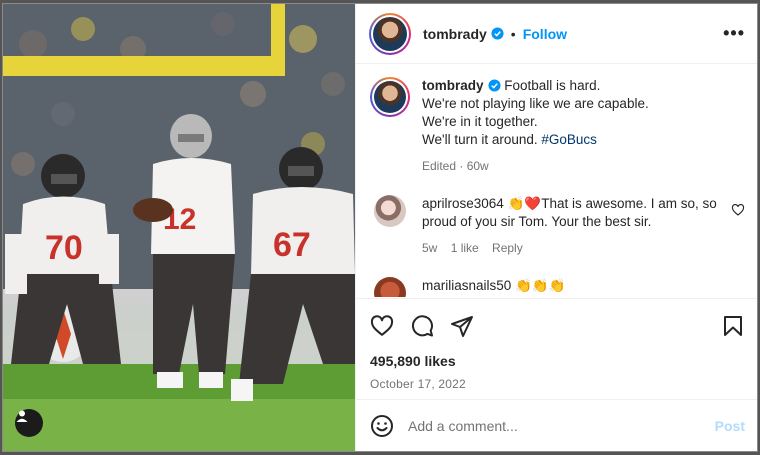 This screenshot has height=455, width=760. I want to click on comment-item: mariliasnails50 👏👏👏, so click(557, 287).